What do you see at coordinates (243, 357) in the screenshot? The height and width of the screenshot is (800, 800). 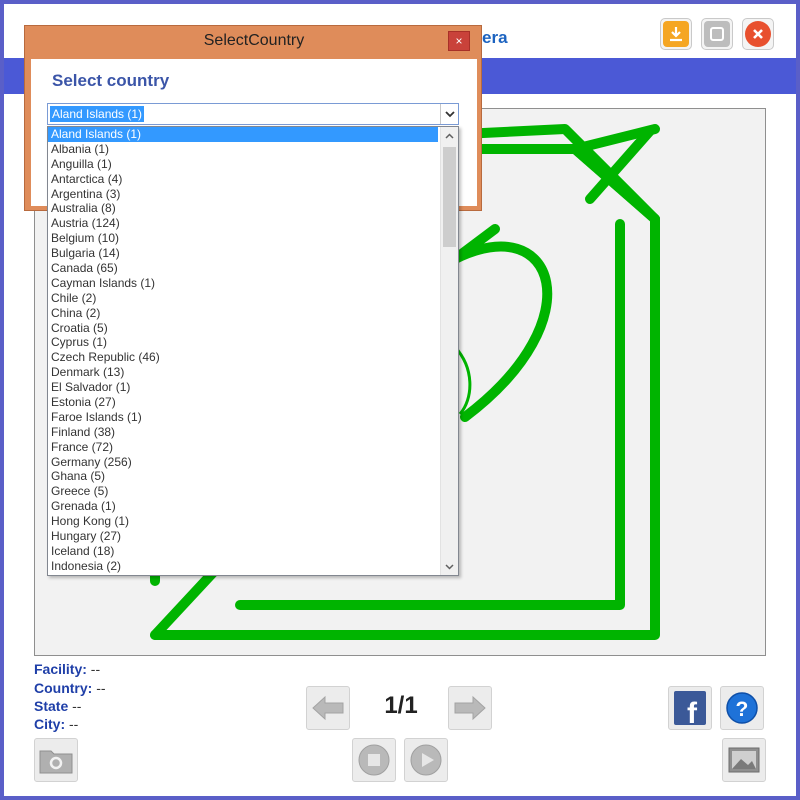 I see `country-option: Czech Republic (46)` at bounding box center [243, 357].